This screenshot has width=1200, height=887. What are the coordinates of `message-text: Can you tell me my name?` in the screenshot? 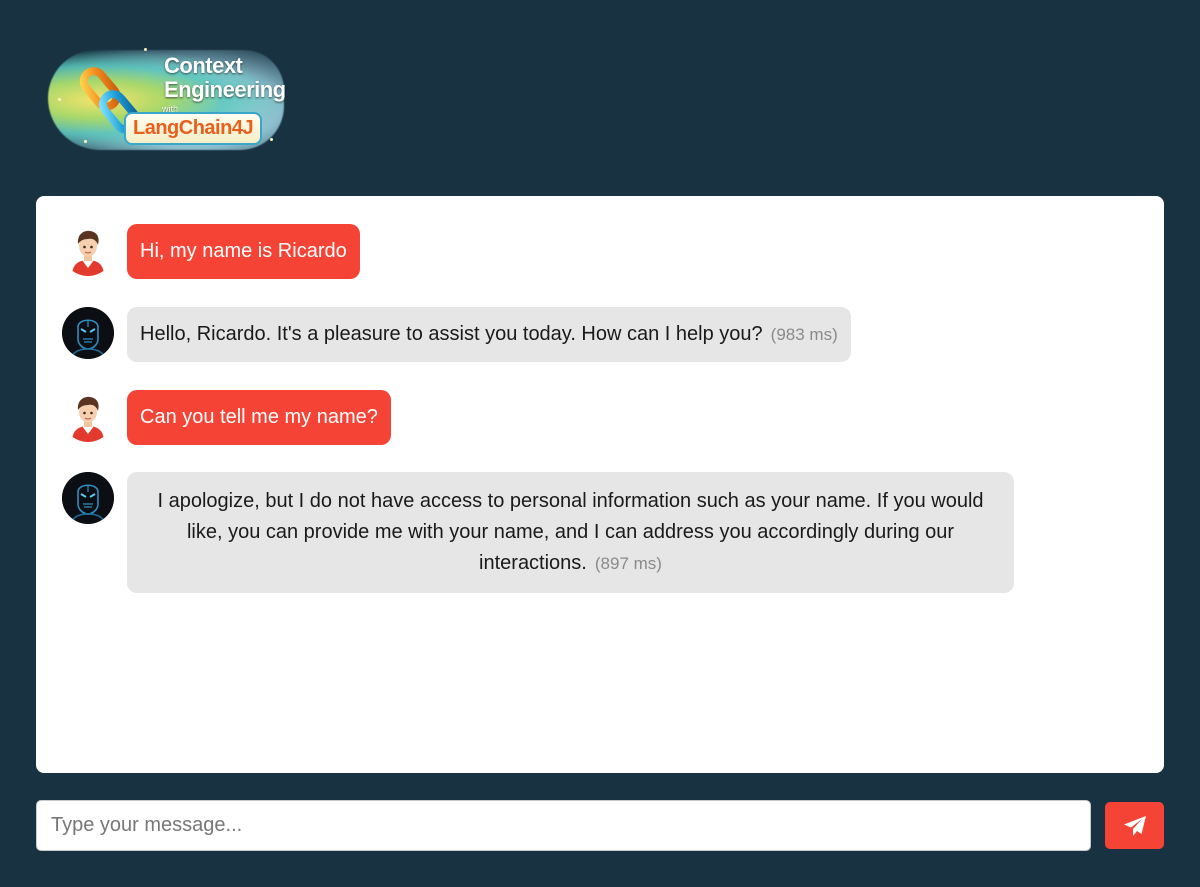 It's located at (259, 417).